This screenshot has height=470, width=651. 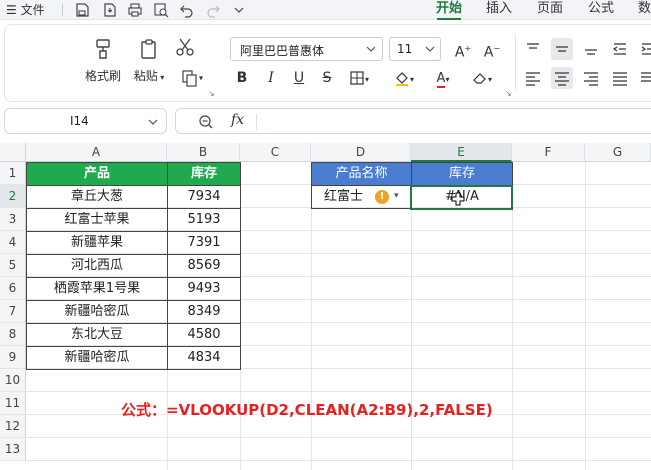 What do you see at coordinates (271, 78) in the screenshot?
I see `italic-icon: I` at bounding box center [271, 78].